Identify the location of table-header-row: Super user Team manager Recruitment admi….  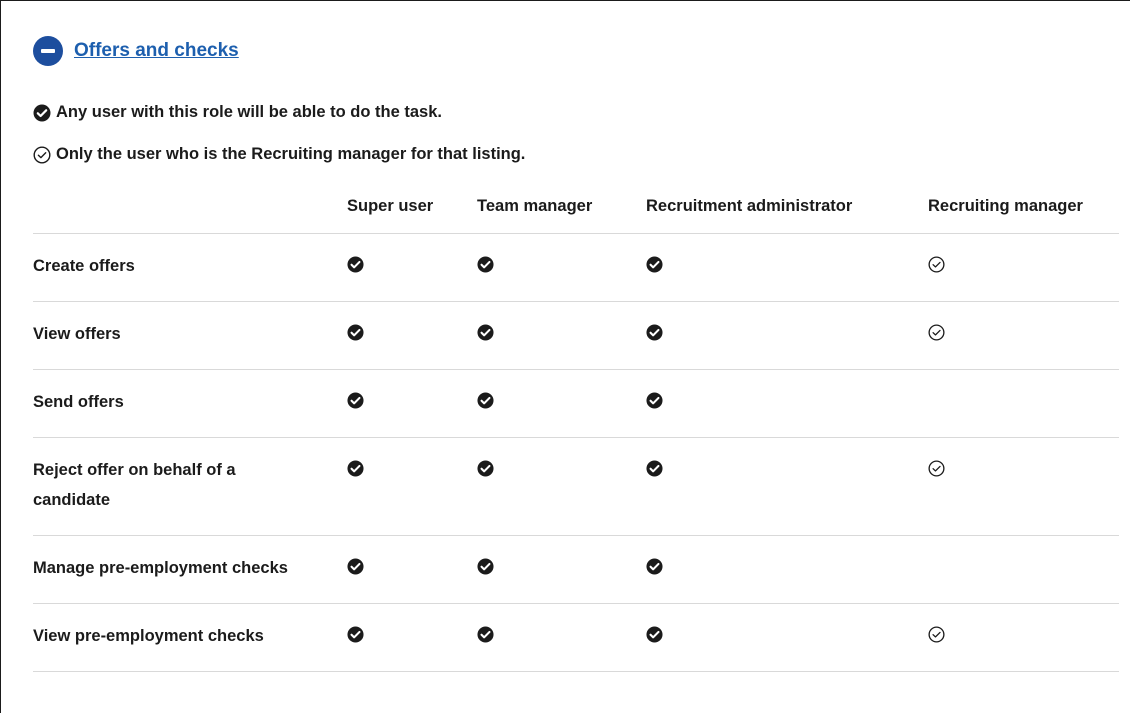
(576, 207).